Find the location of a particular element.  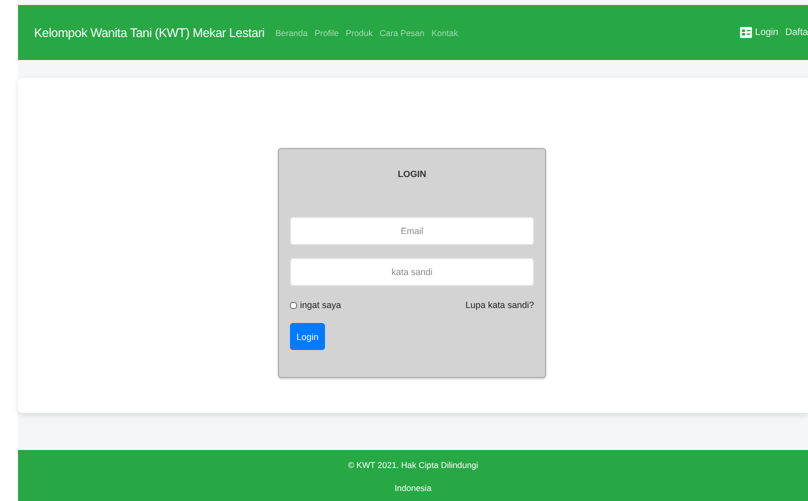

nav-link: Login is located at coordinates (766, 32).